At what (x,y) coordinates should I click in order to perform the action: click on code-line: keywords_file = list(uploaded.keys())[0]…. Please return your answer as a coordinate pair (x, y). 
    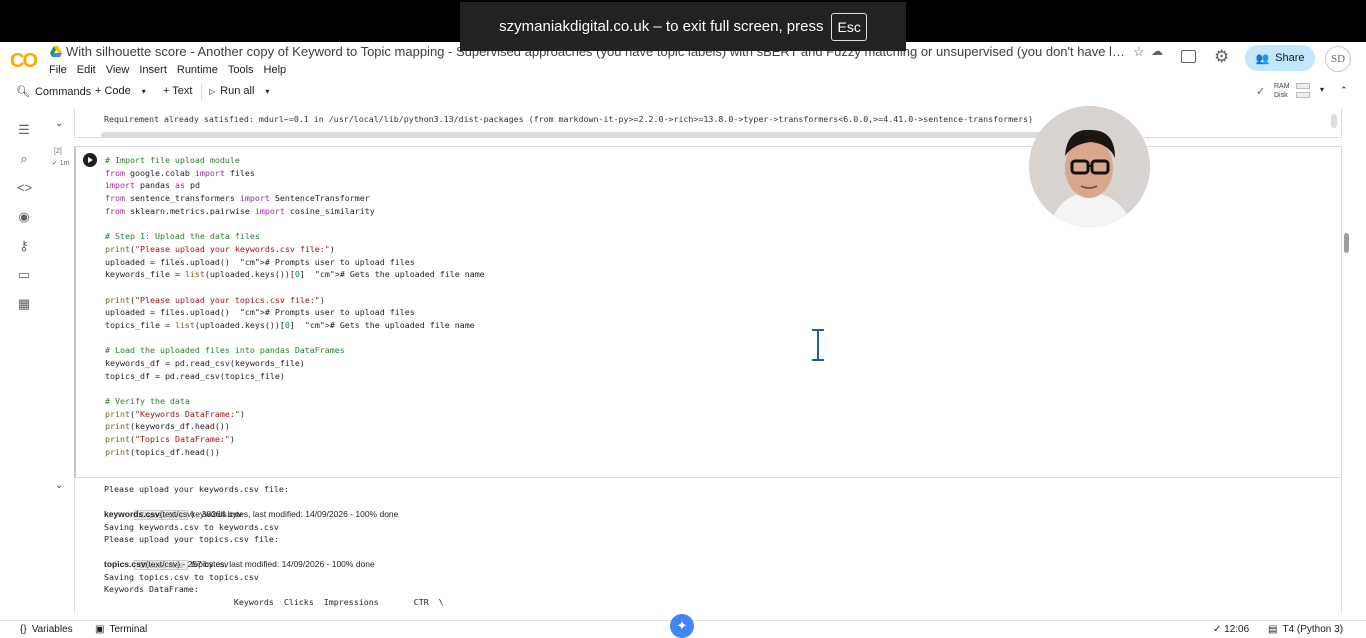
    Looking at the image, I should click on (295, 274).